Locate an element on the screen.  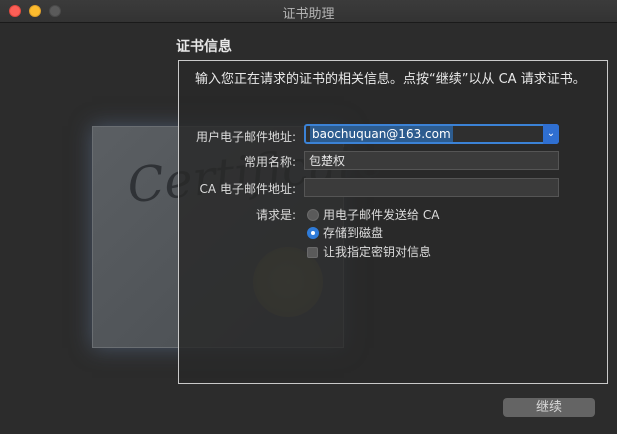
email-combobox: baochuquan@163.com ⌄ is located at coordinates (431, 134).